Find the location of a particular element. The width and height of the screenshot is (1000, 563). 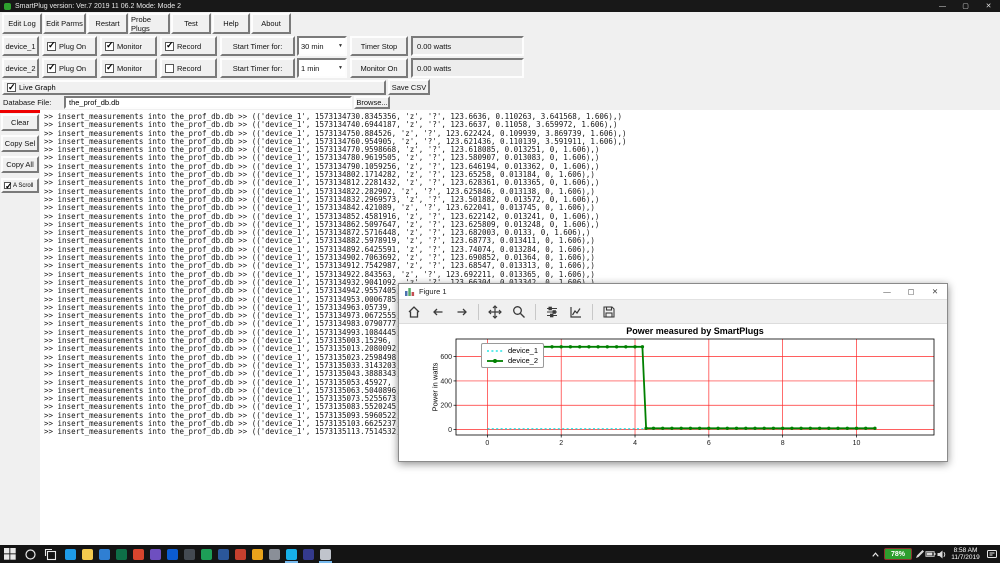

chart-legend: device_1 device_2 is located at coordinates (513, 355).